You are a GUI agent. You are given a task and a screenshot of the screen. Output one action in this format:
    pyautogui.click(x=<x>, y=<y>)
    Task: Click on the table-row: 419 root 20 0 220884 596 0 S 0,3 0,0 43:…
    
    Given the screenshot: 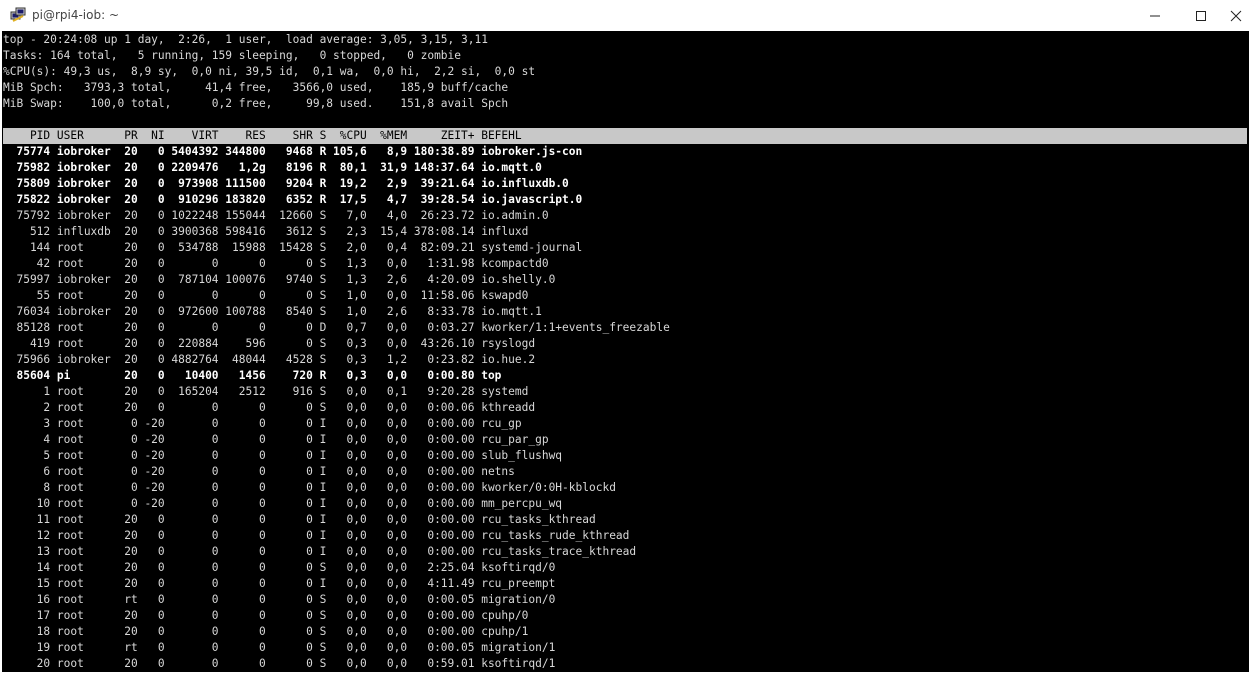 What is the action you would take?
    pyautogui.click(x=269, y=343)
    